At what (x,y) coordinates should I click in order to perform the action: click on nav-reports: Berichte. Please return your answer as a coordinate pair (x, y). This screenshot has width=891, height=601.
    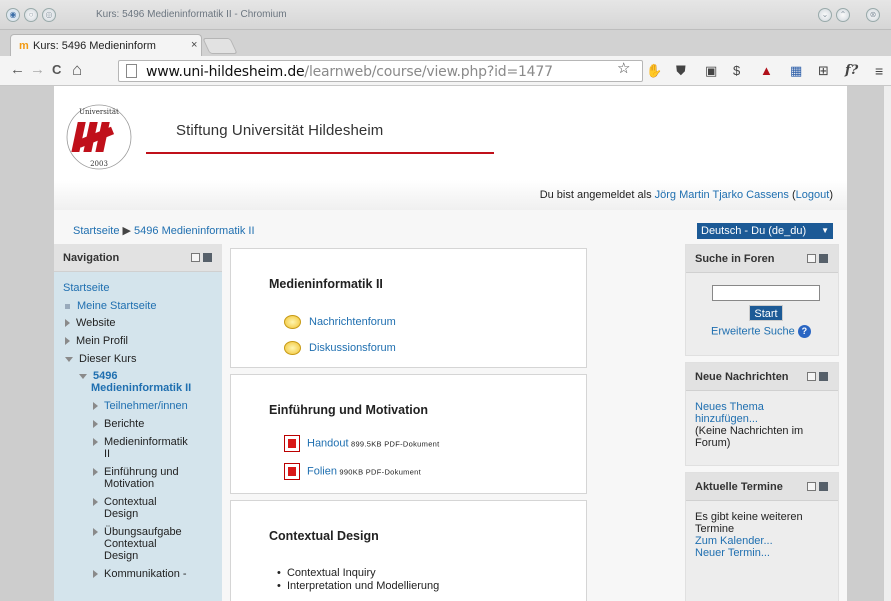
    Looking at the image, I should click on (118, 424).